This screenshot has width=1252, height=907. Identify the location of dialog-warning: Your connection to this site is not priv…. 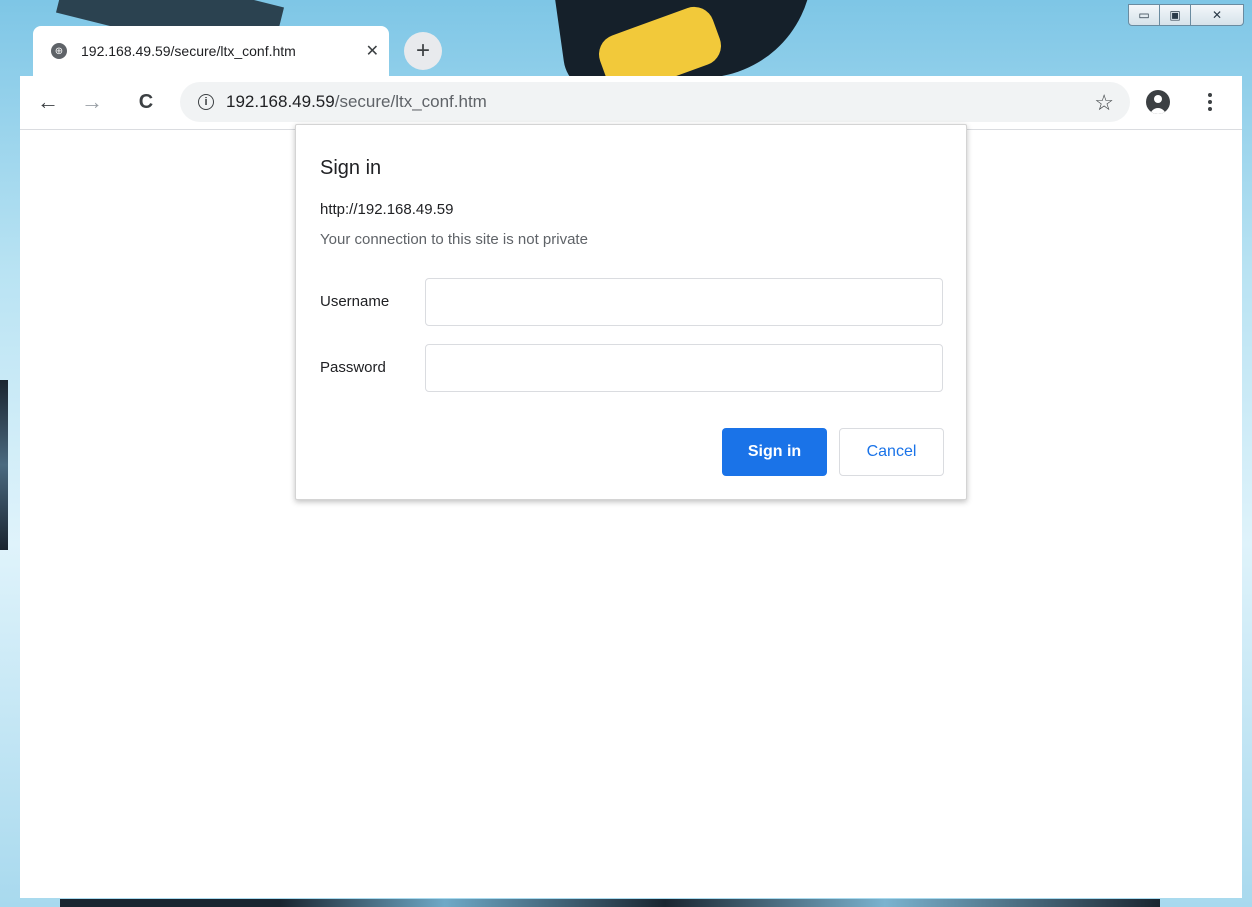
(454, 239).